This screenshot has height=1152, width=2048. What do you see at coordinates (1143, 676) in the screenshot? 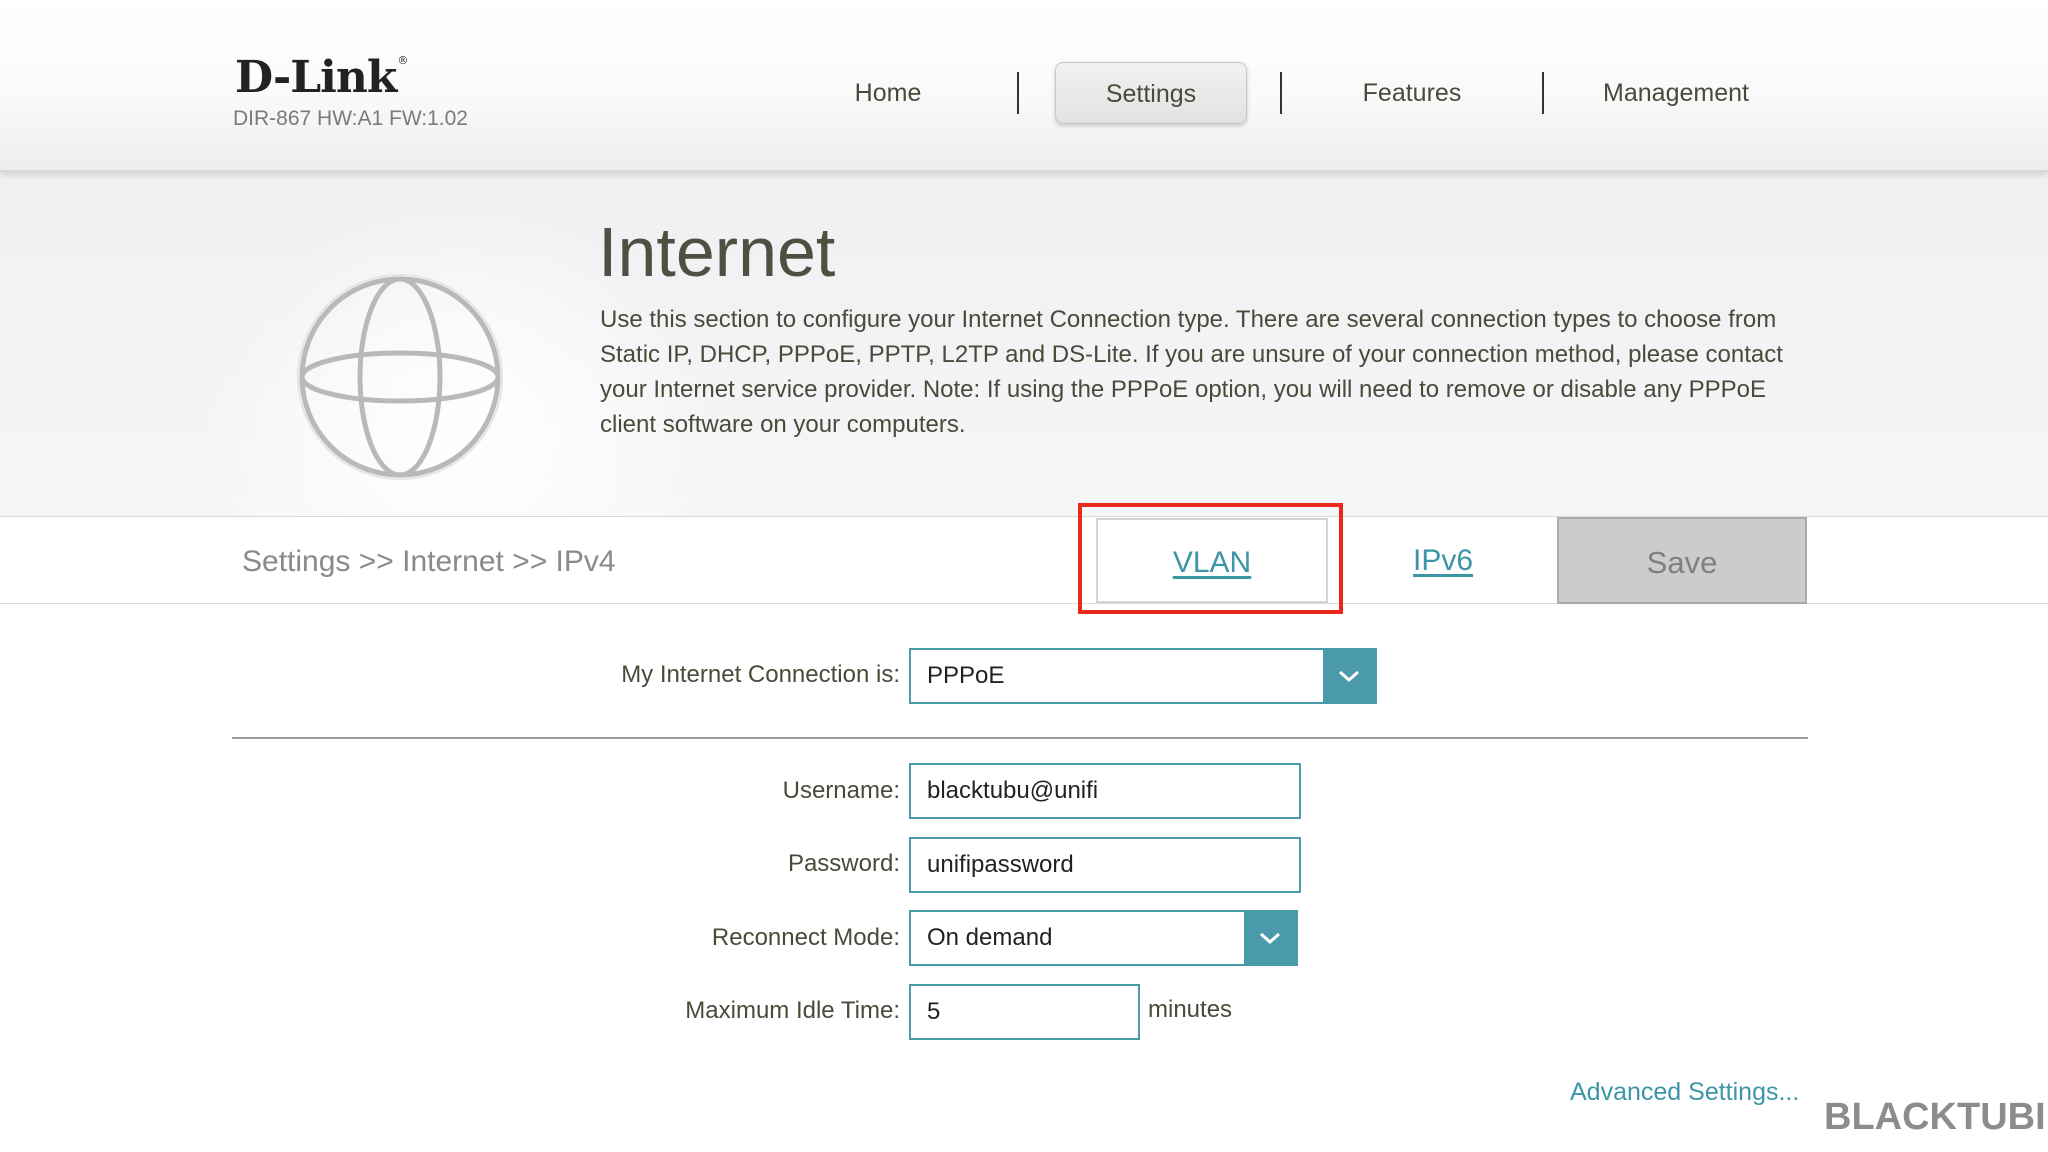
I see `connection-type-select: PPPoE` at bounding box center [1143, 676].